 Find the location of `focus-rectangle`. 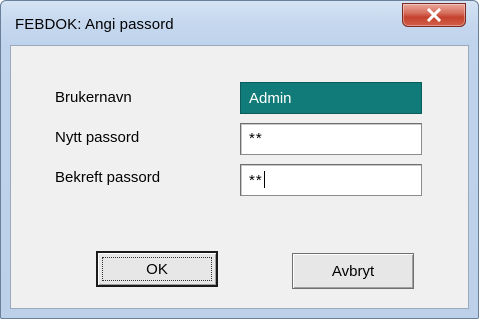

focus-rectangle is located at coordinates (157, 269).